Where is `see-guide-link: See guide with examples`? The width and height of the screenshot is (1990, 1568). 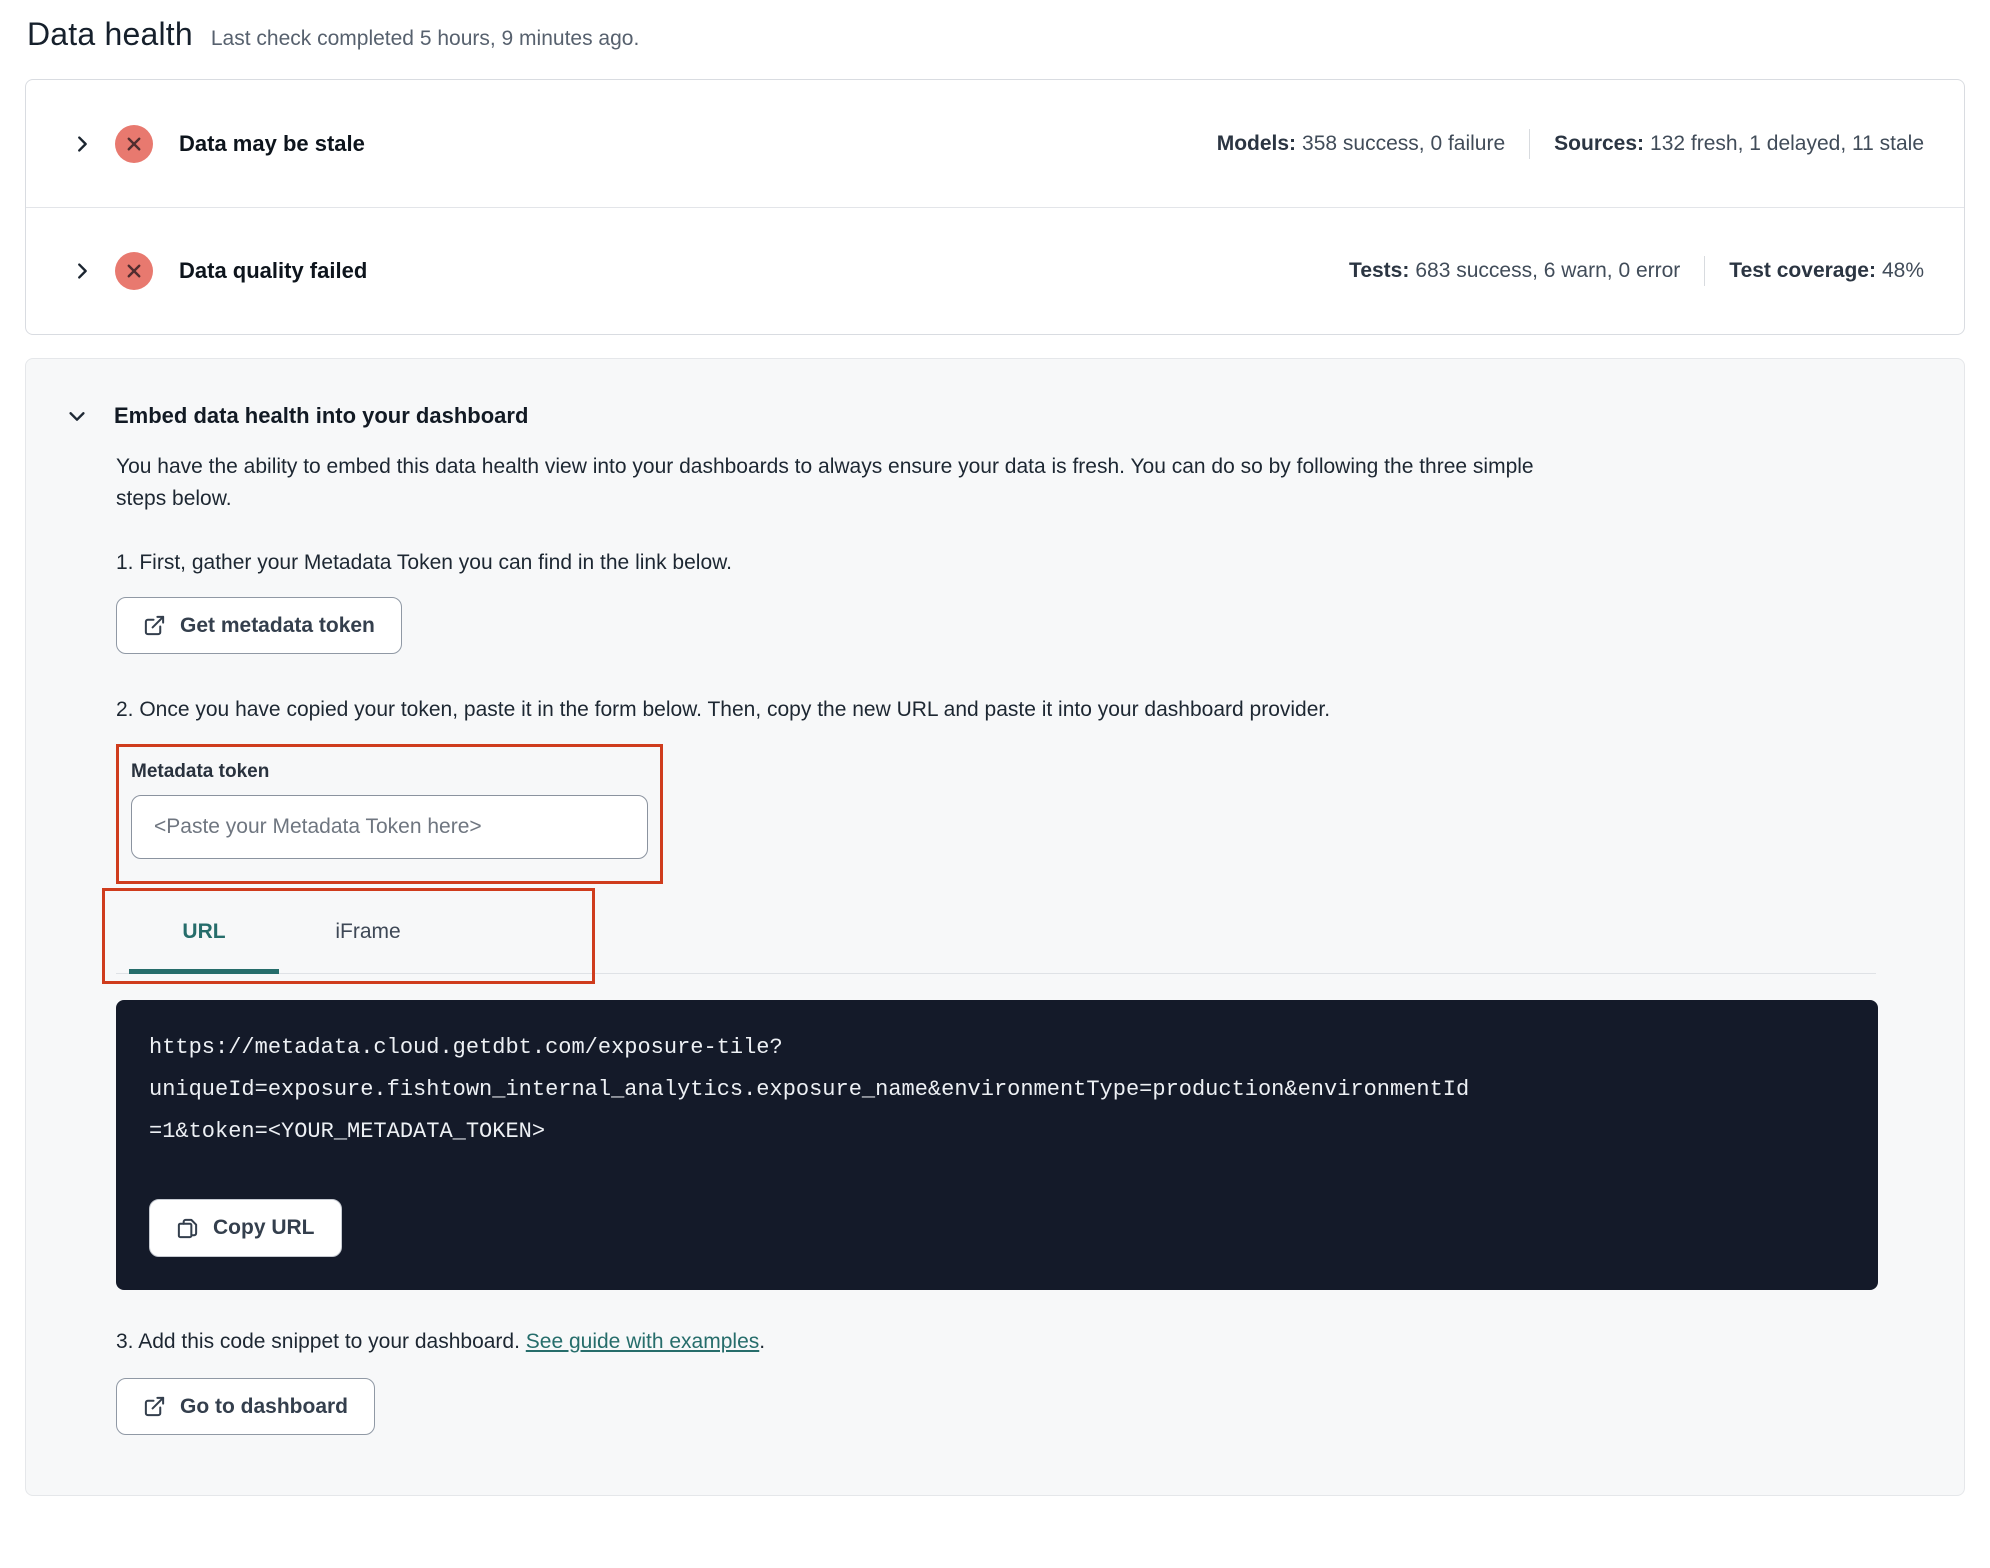
see-guide-link: See guide with examples is located at coordinates (642, 1341).